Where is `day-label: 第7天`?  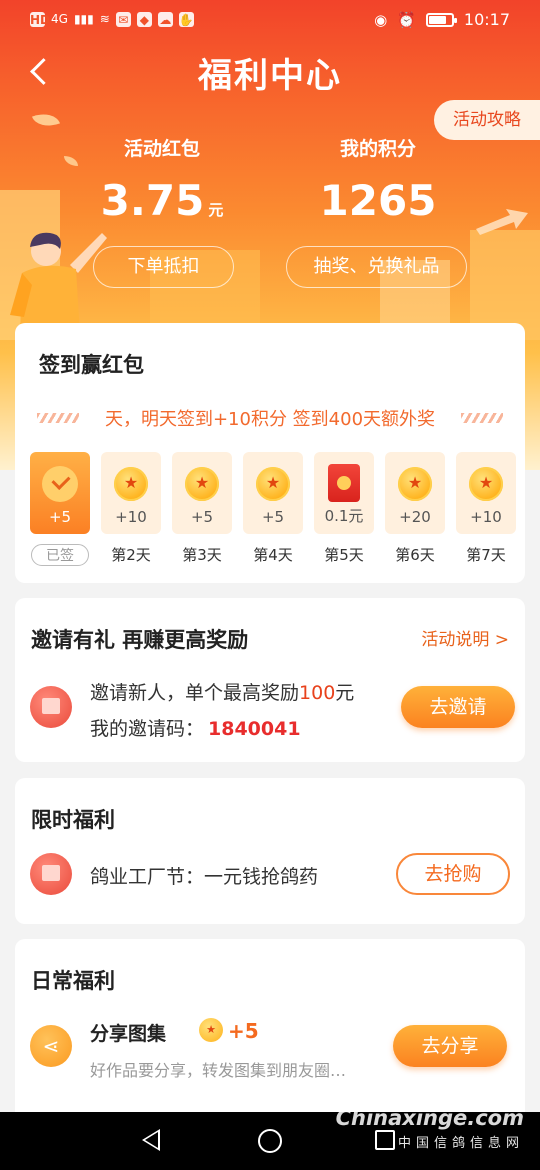 day-label: 第7天 is located at coordinates (486, 555).